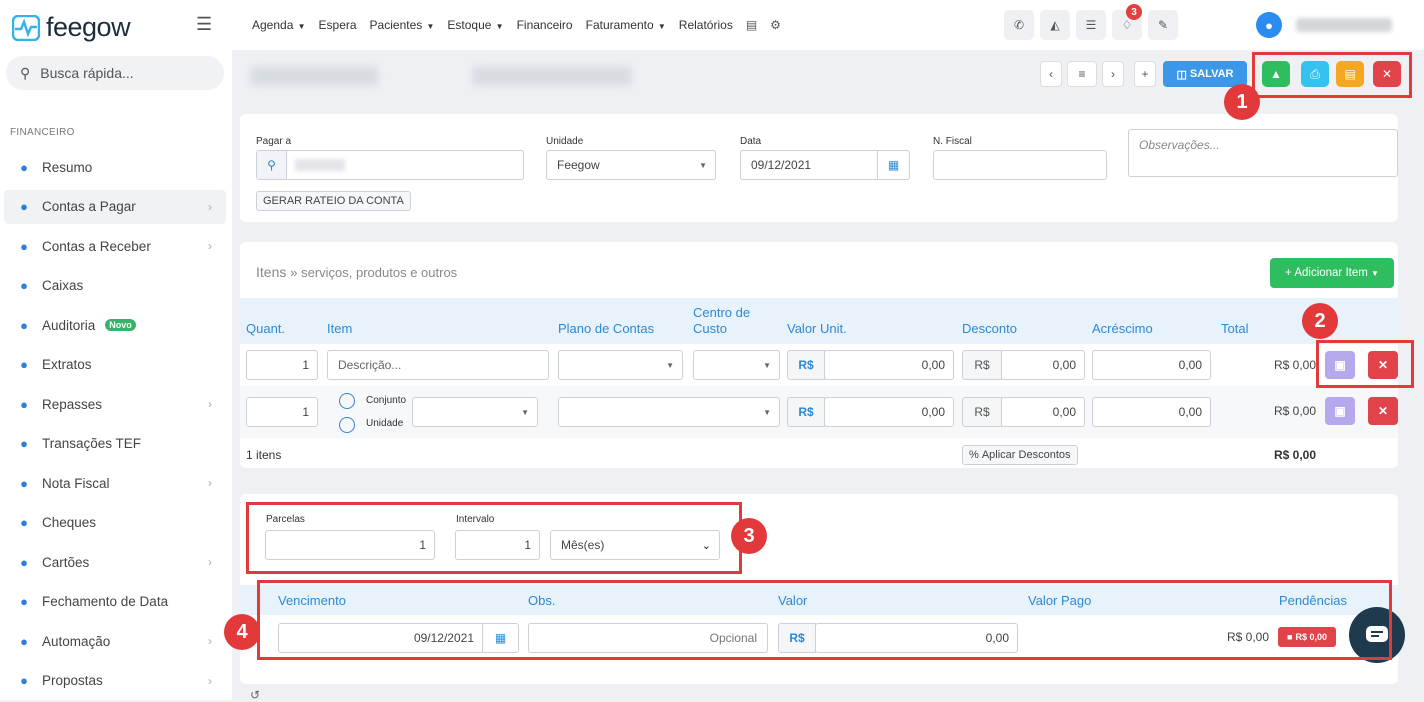 The image size is (1424, 702). Describe the element at coordinates (631, 165) in the screenshot. I see `unidade-select: Feegow ▼` at that location.